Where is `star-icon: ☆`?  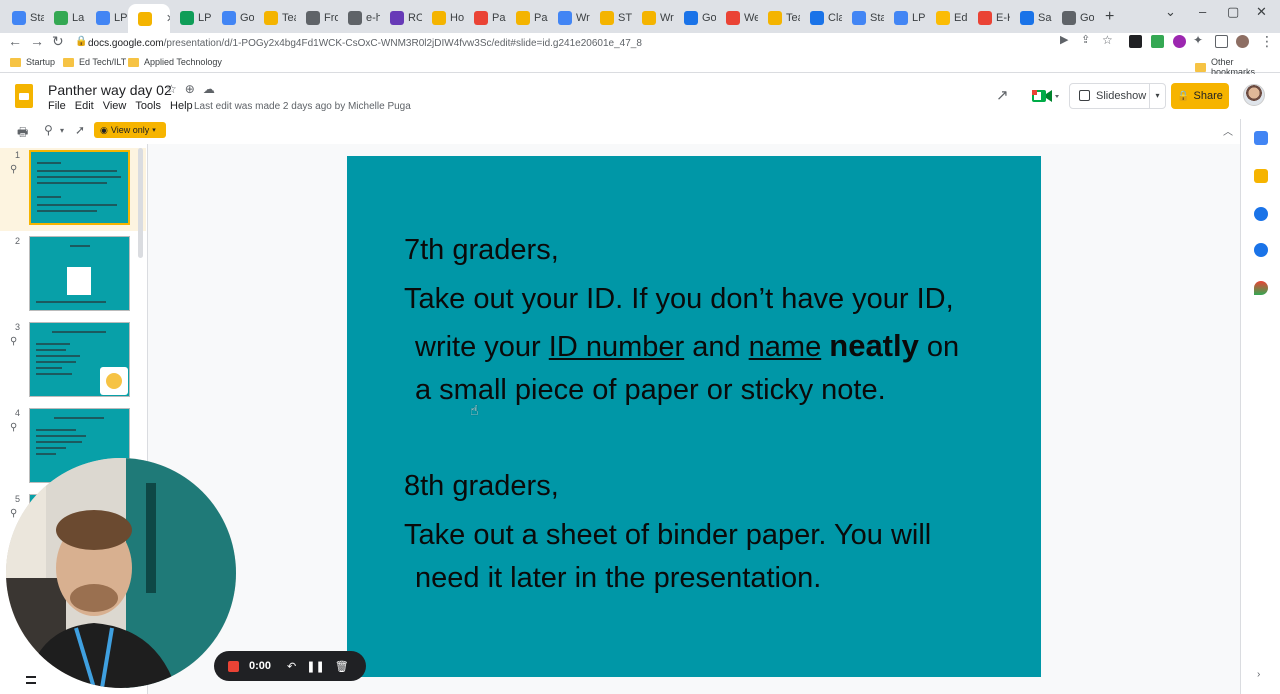 star-icon: ☆ is located at coordinates (171, 89).